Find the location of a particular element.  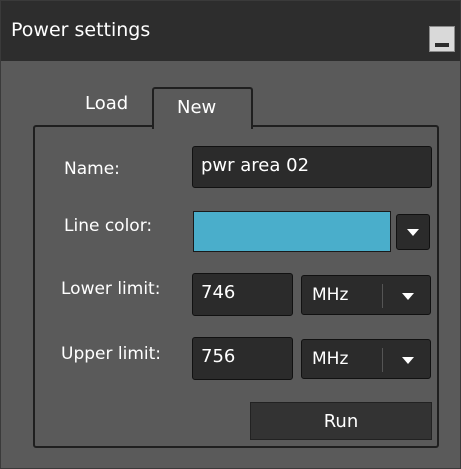

minimize-icon is located at coordinates (442, 45).